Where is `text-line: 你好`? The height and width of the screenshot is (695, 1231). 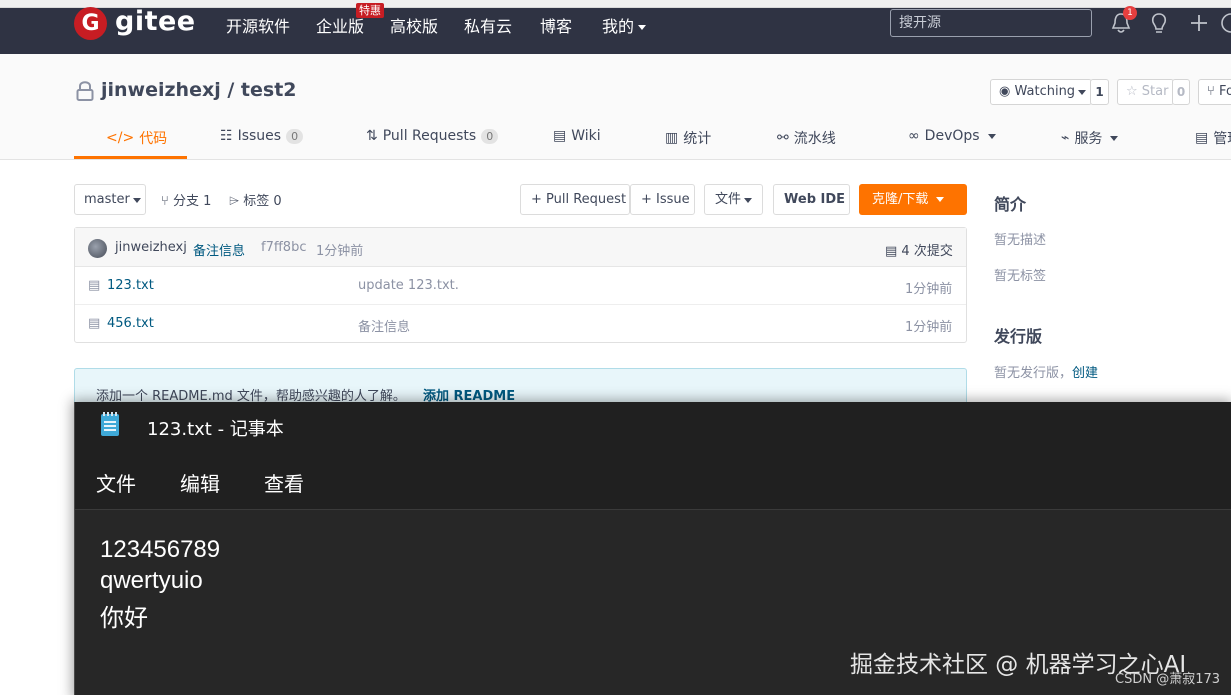
text-line: 你好 is located at coordinates (124, 615).